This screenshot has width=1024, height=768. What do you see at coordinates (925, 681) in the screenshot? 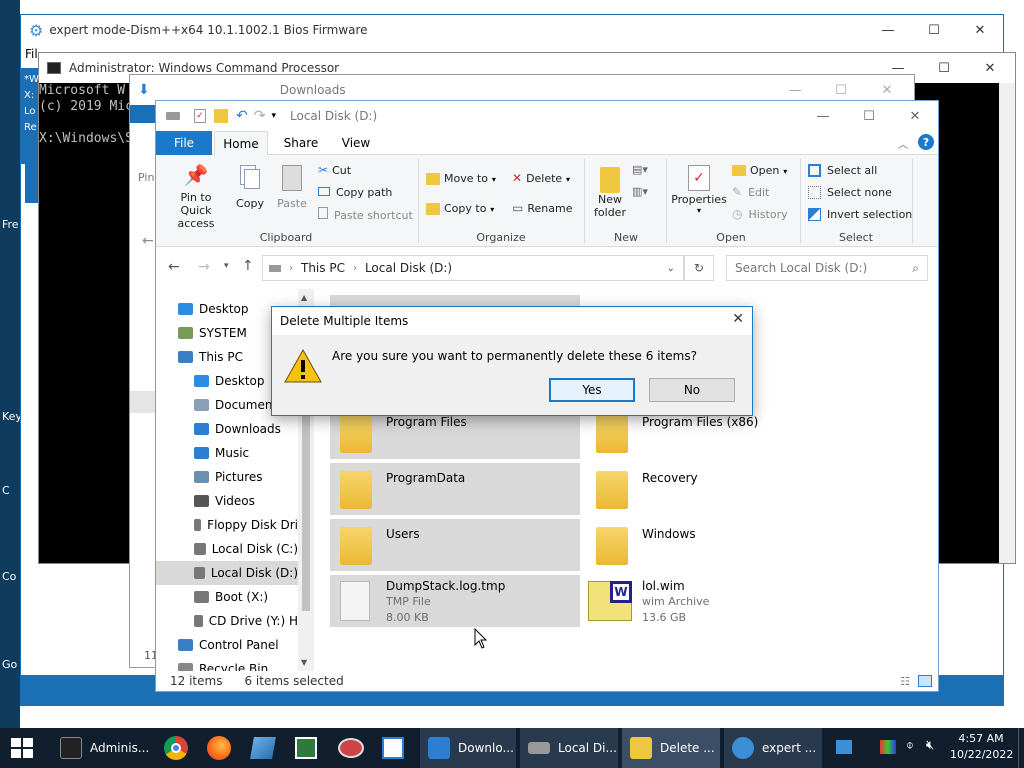
I see `large-icons-view-icon` at bounding box center [925, 681].